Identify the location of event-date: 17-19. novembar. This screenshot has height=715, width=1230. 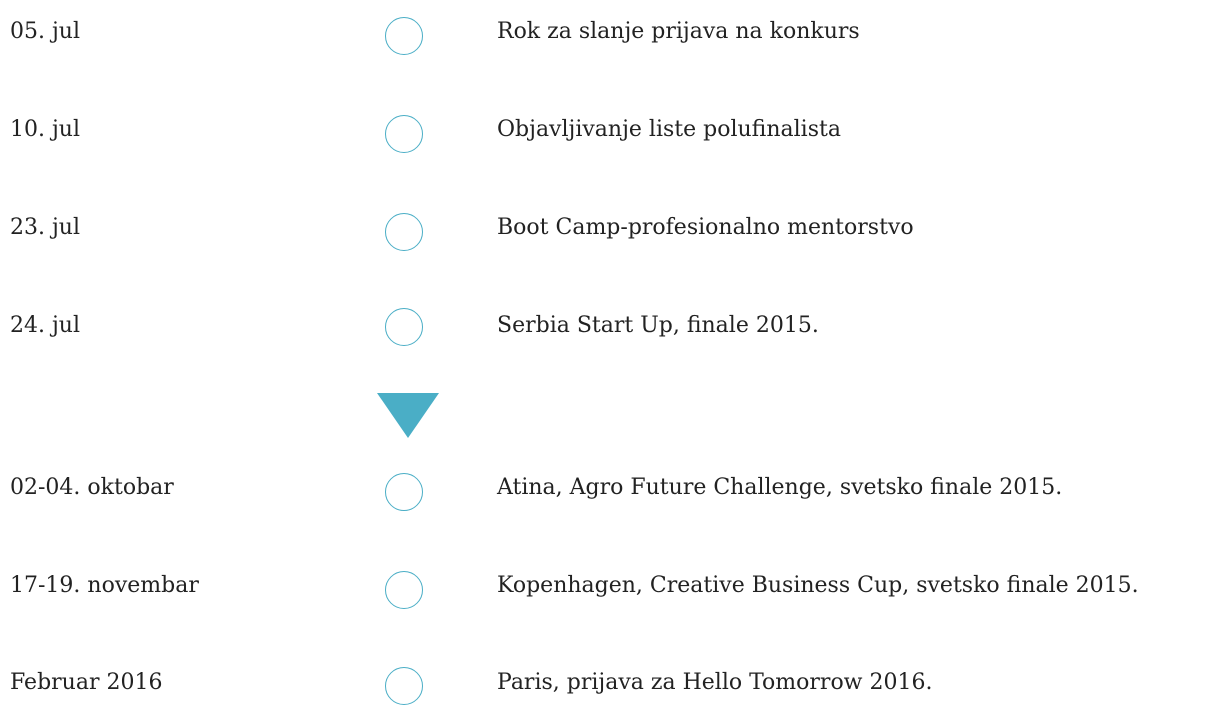
(104, 585).